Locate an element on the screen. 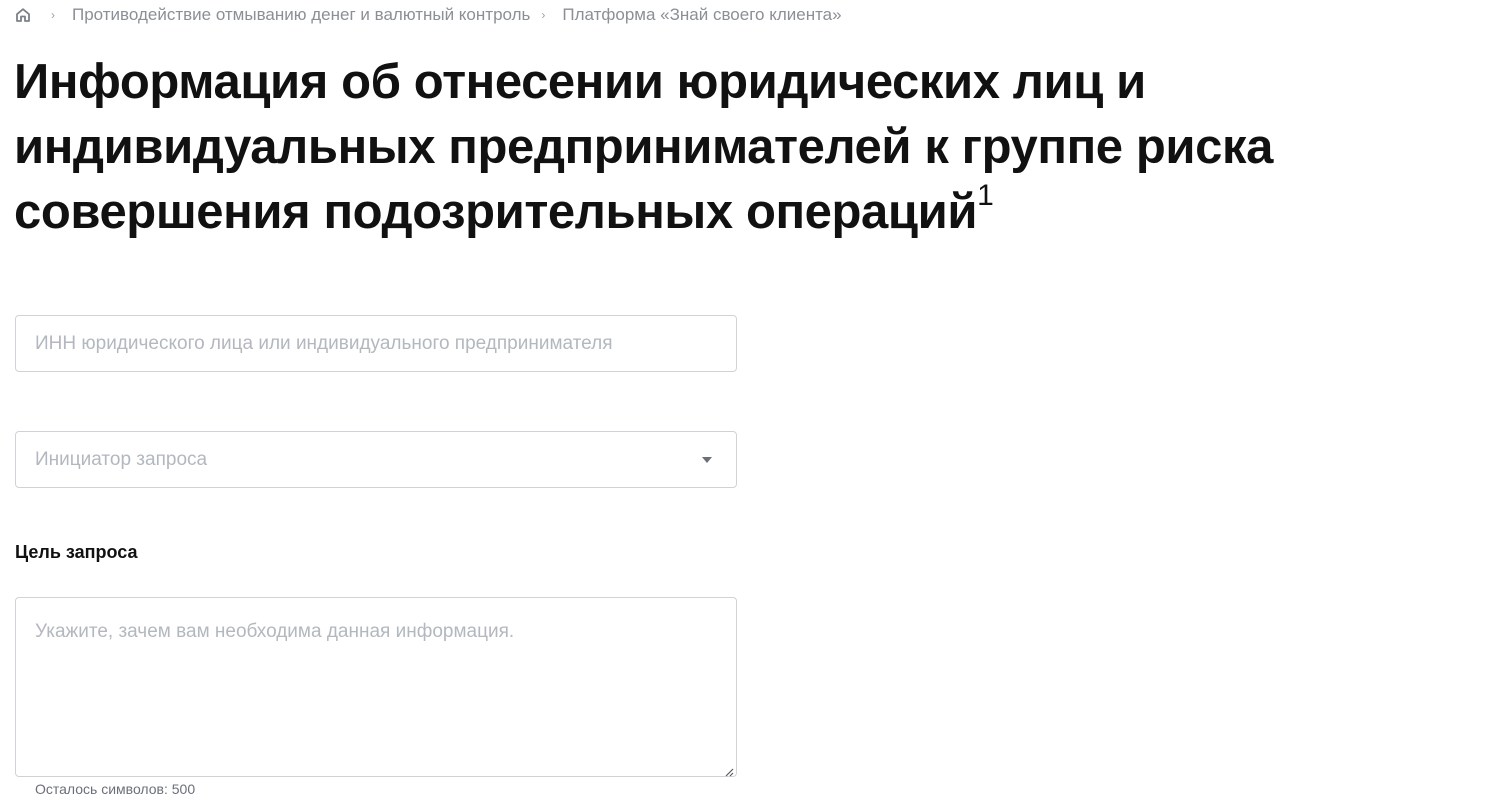  characters-remaining: Осталось символов: 500 is located at coordinates (115, 789).